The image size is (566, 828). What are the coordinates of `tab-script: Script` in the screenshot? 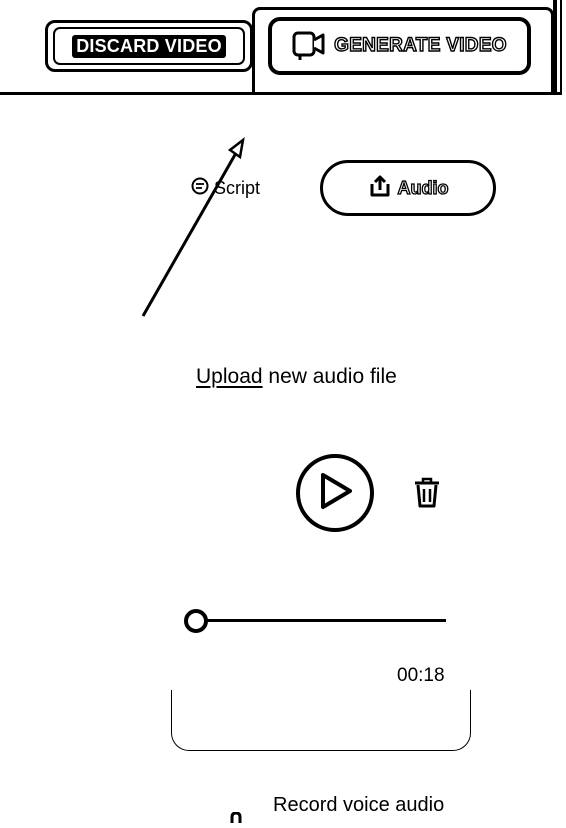 It's located at (225, 188).